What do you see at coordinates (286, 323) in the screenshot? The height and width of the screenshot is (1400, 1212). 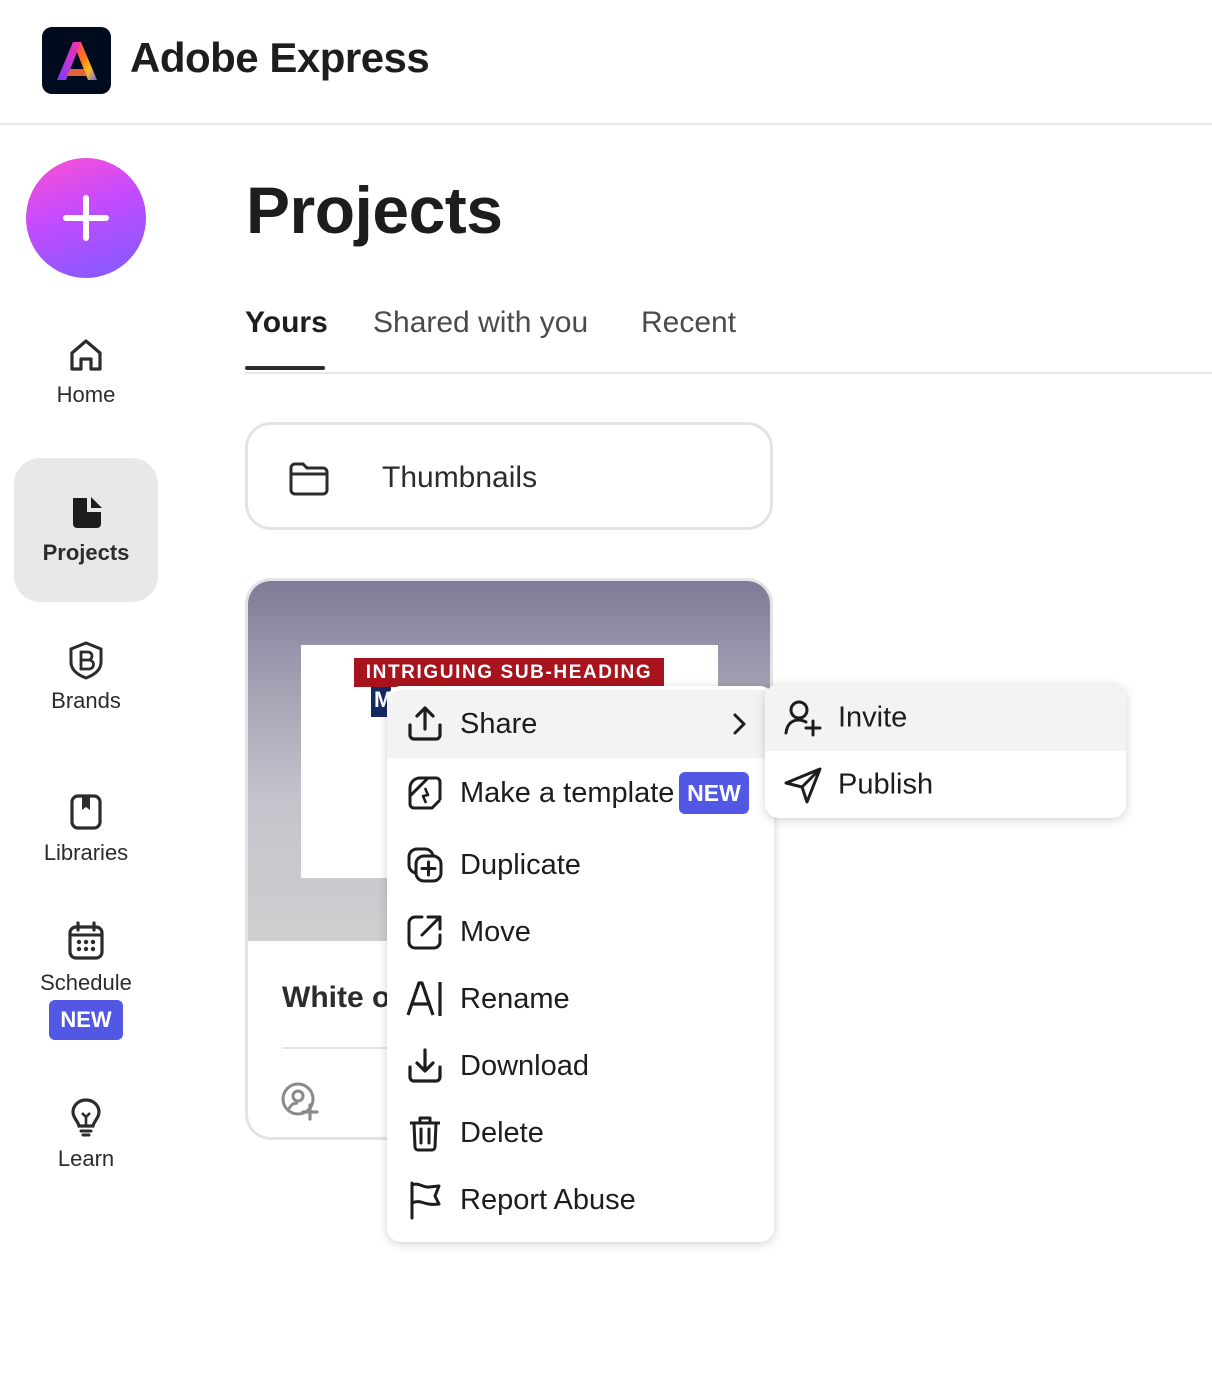 I see `tab-yours: Yours` at bounding box center [286, 323].